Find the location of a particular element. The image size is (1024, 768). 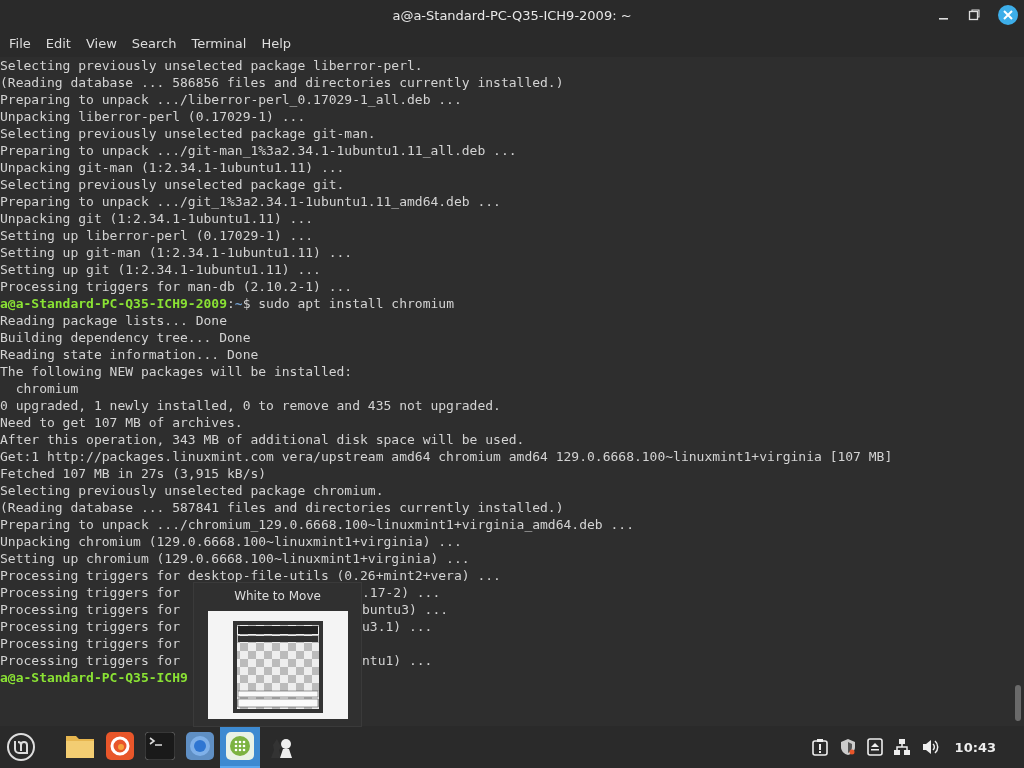

menu-item: Terminal is located at coordinates (222, 43).